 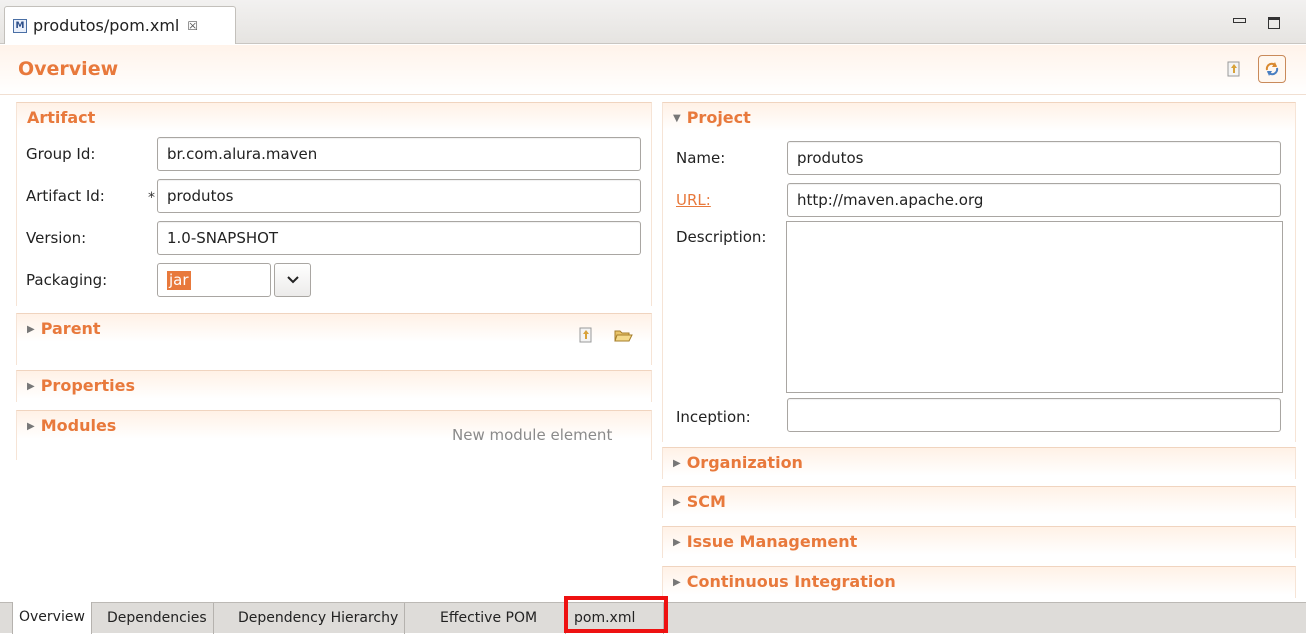 What do you see at coordinates (179, 280) in the screenshot?
I see `packaging-value: jar` at bounding box center [179, 280].